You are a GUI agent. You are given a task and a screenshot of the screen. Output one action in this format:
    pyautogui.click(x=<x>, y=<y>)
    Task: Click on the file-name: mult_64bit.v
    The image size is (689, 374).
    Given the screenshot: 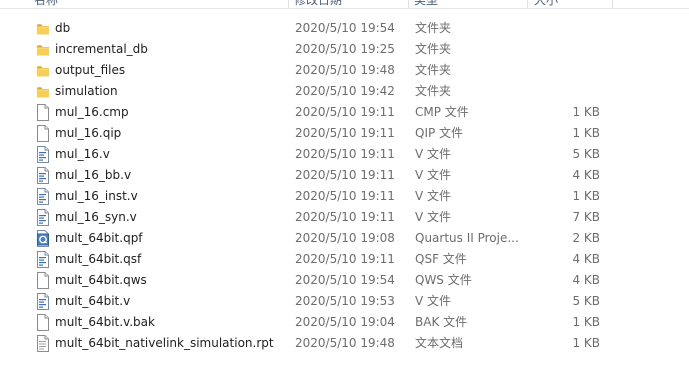 What is the action you would take?
    pyautogui.click(x=170, y=301)
    